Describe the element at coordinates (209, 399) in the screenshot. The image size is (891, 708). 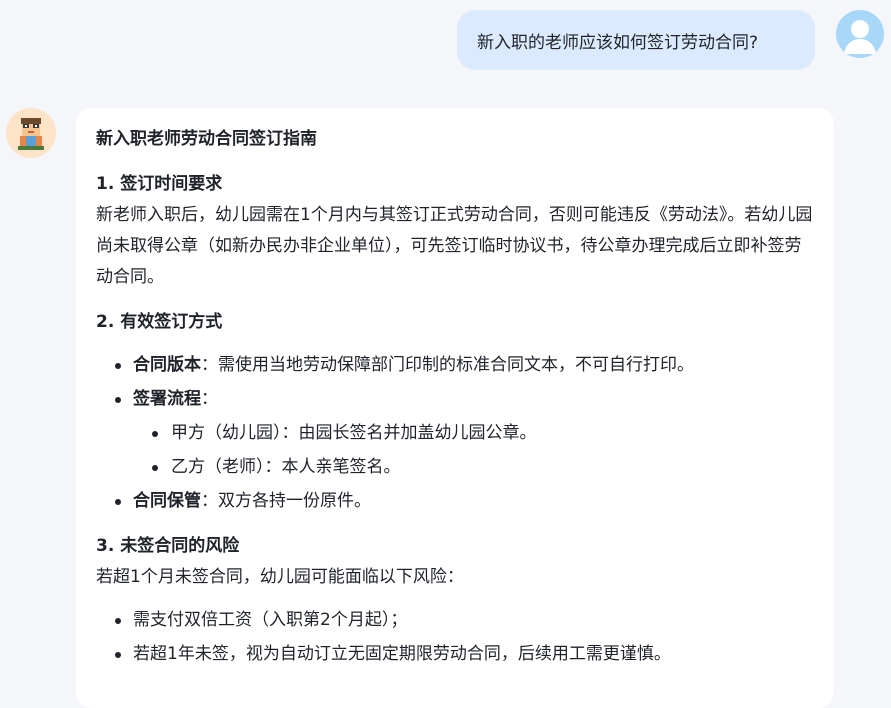
I see `list-item-text: ：` at that location.